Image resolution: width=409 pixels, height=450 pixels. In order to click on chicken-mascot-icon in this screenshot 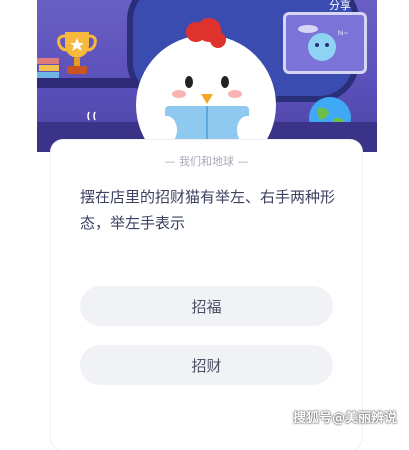, I will do `click(206, 85)`.